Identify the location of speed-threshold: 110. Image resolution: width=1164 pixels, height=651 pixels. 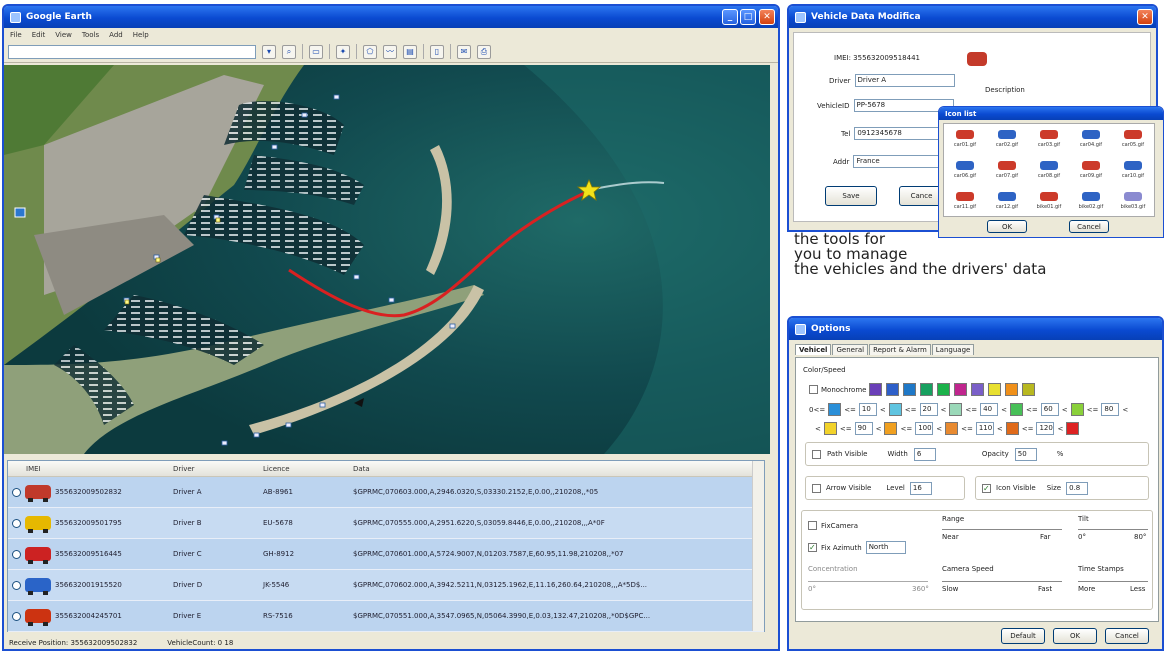
(984, 428).